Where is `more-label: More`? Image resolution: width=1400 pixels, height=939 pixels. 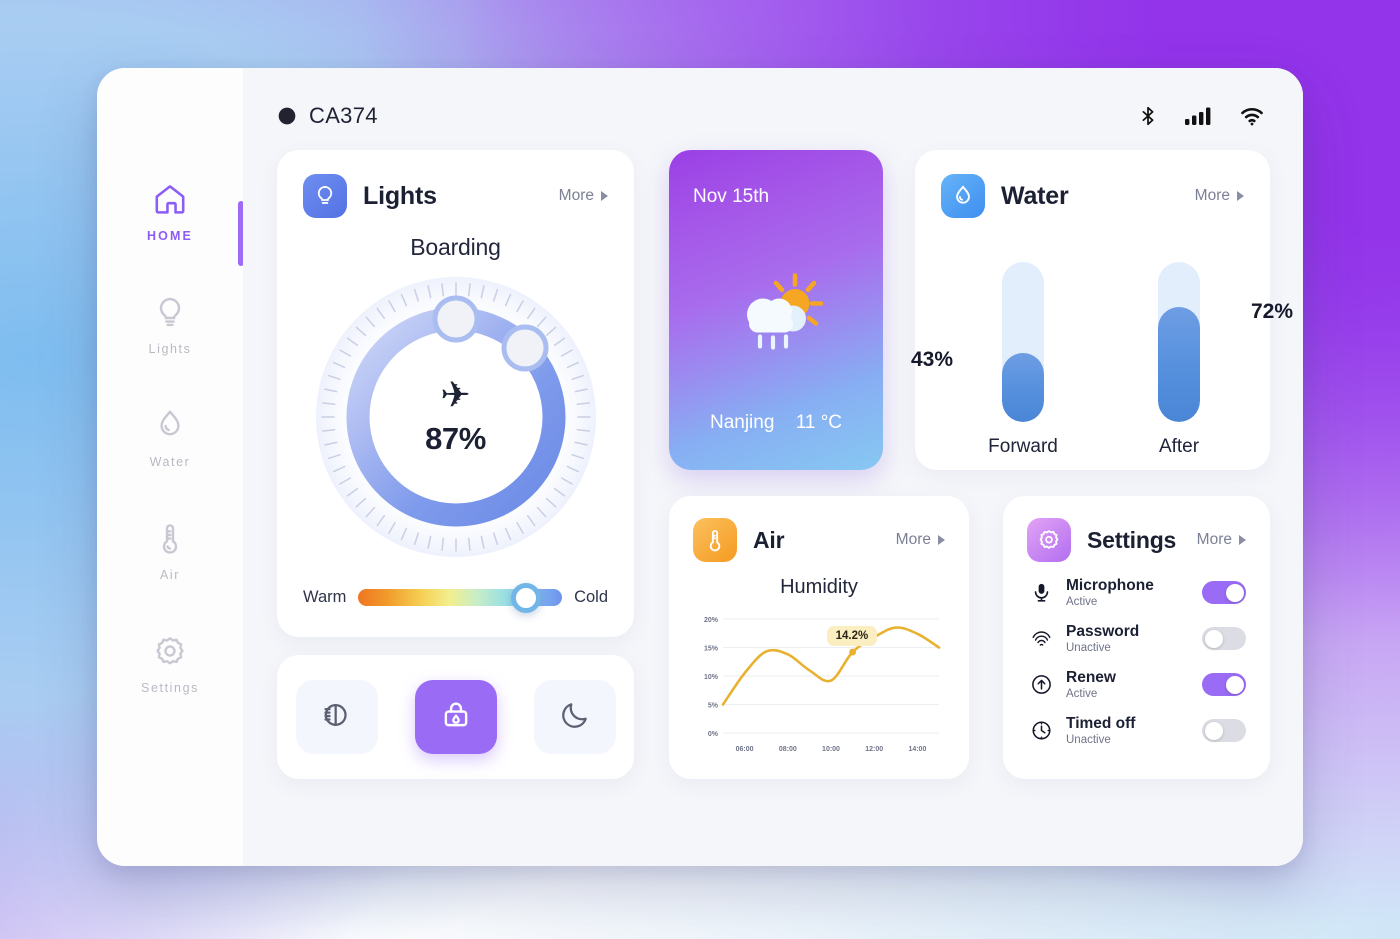
more-label: More is located at coordinates (913, 539).